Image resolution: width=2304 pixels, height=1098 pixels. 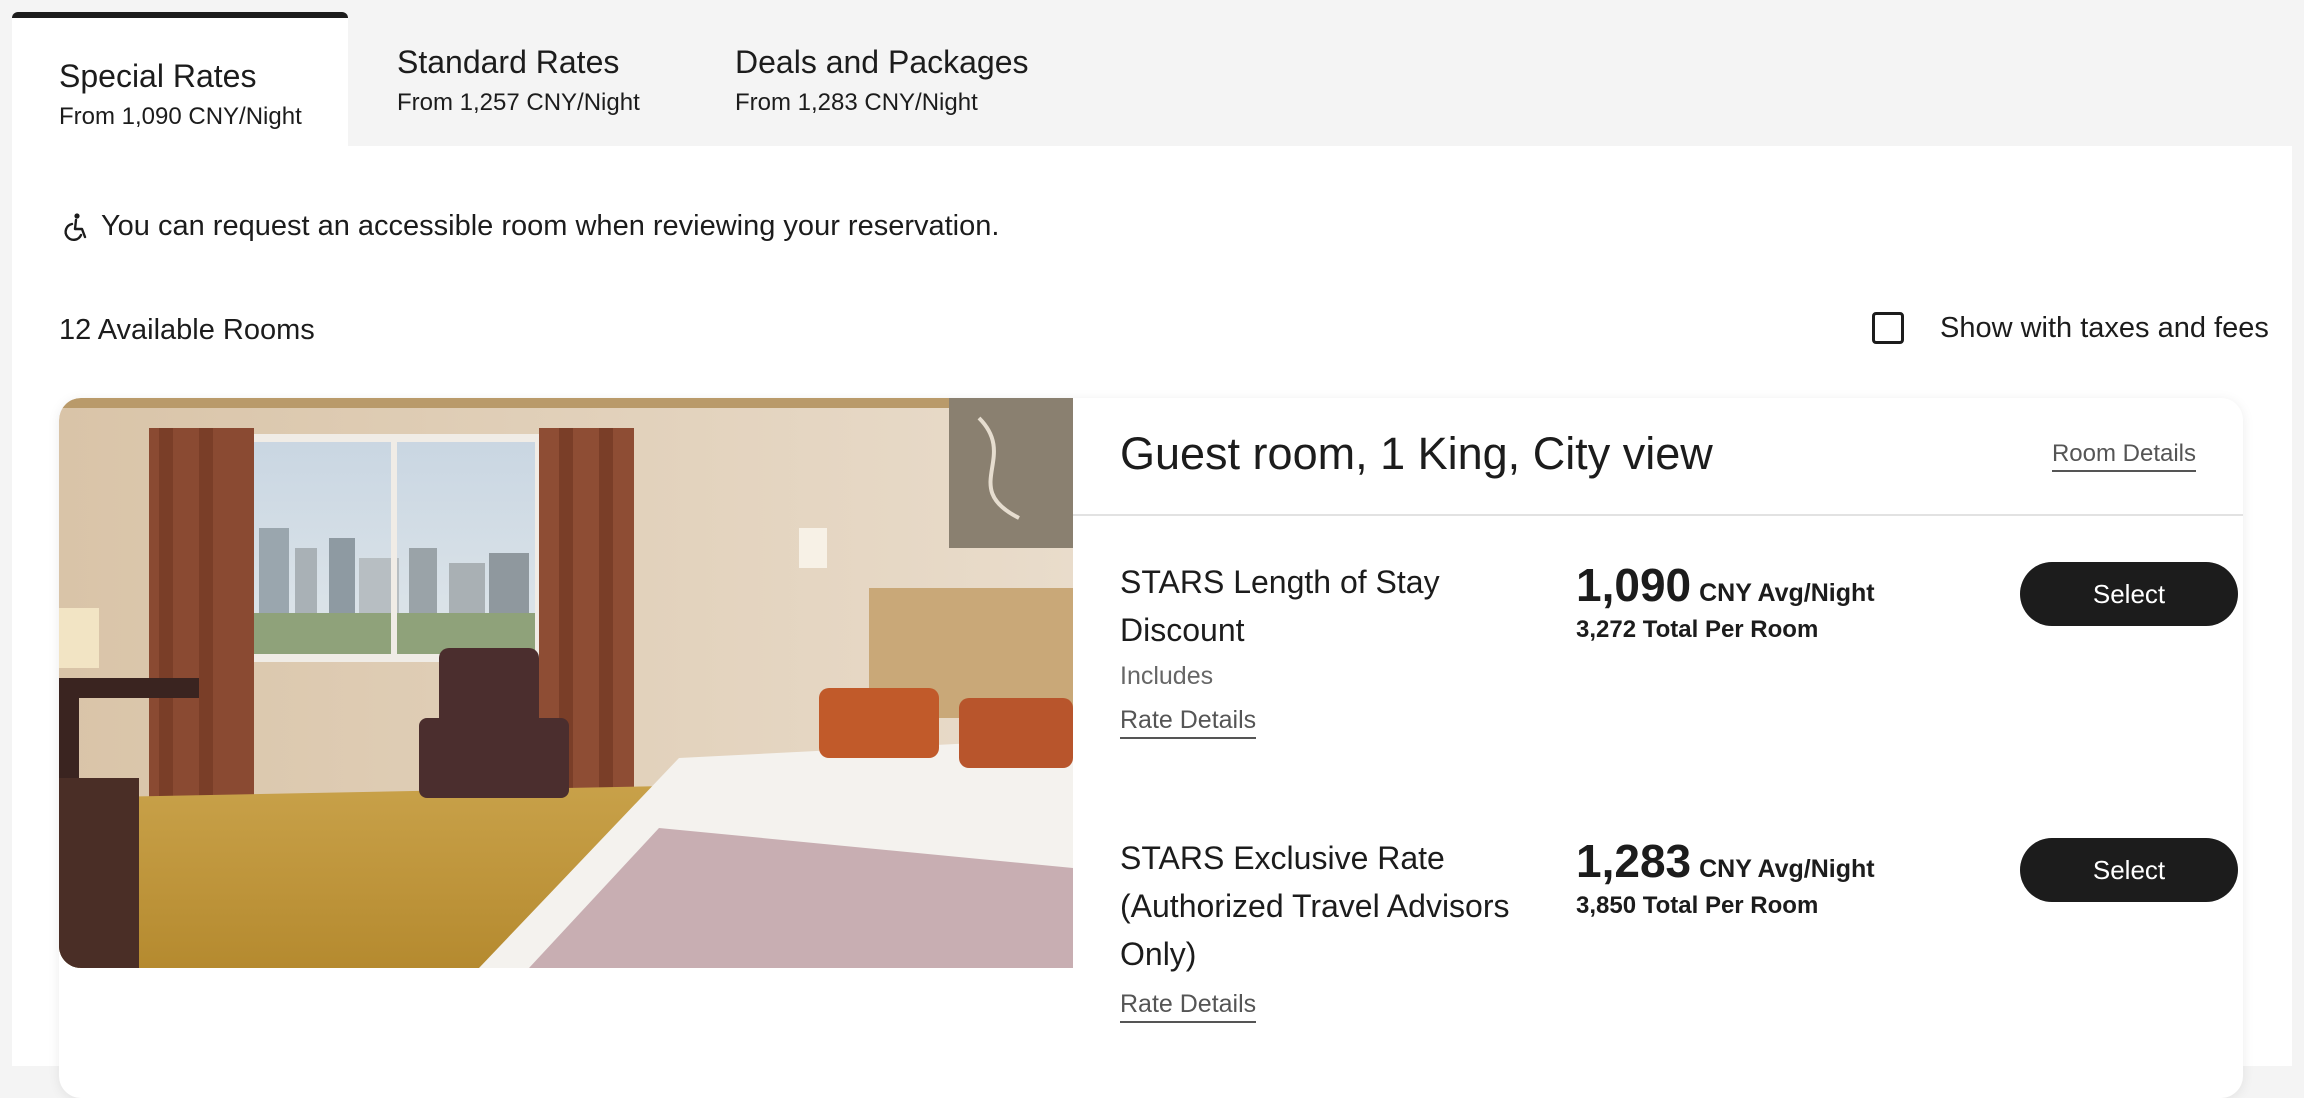 I want to click on room-details-link: Room Details, so click(x=2123, y=456).